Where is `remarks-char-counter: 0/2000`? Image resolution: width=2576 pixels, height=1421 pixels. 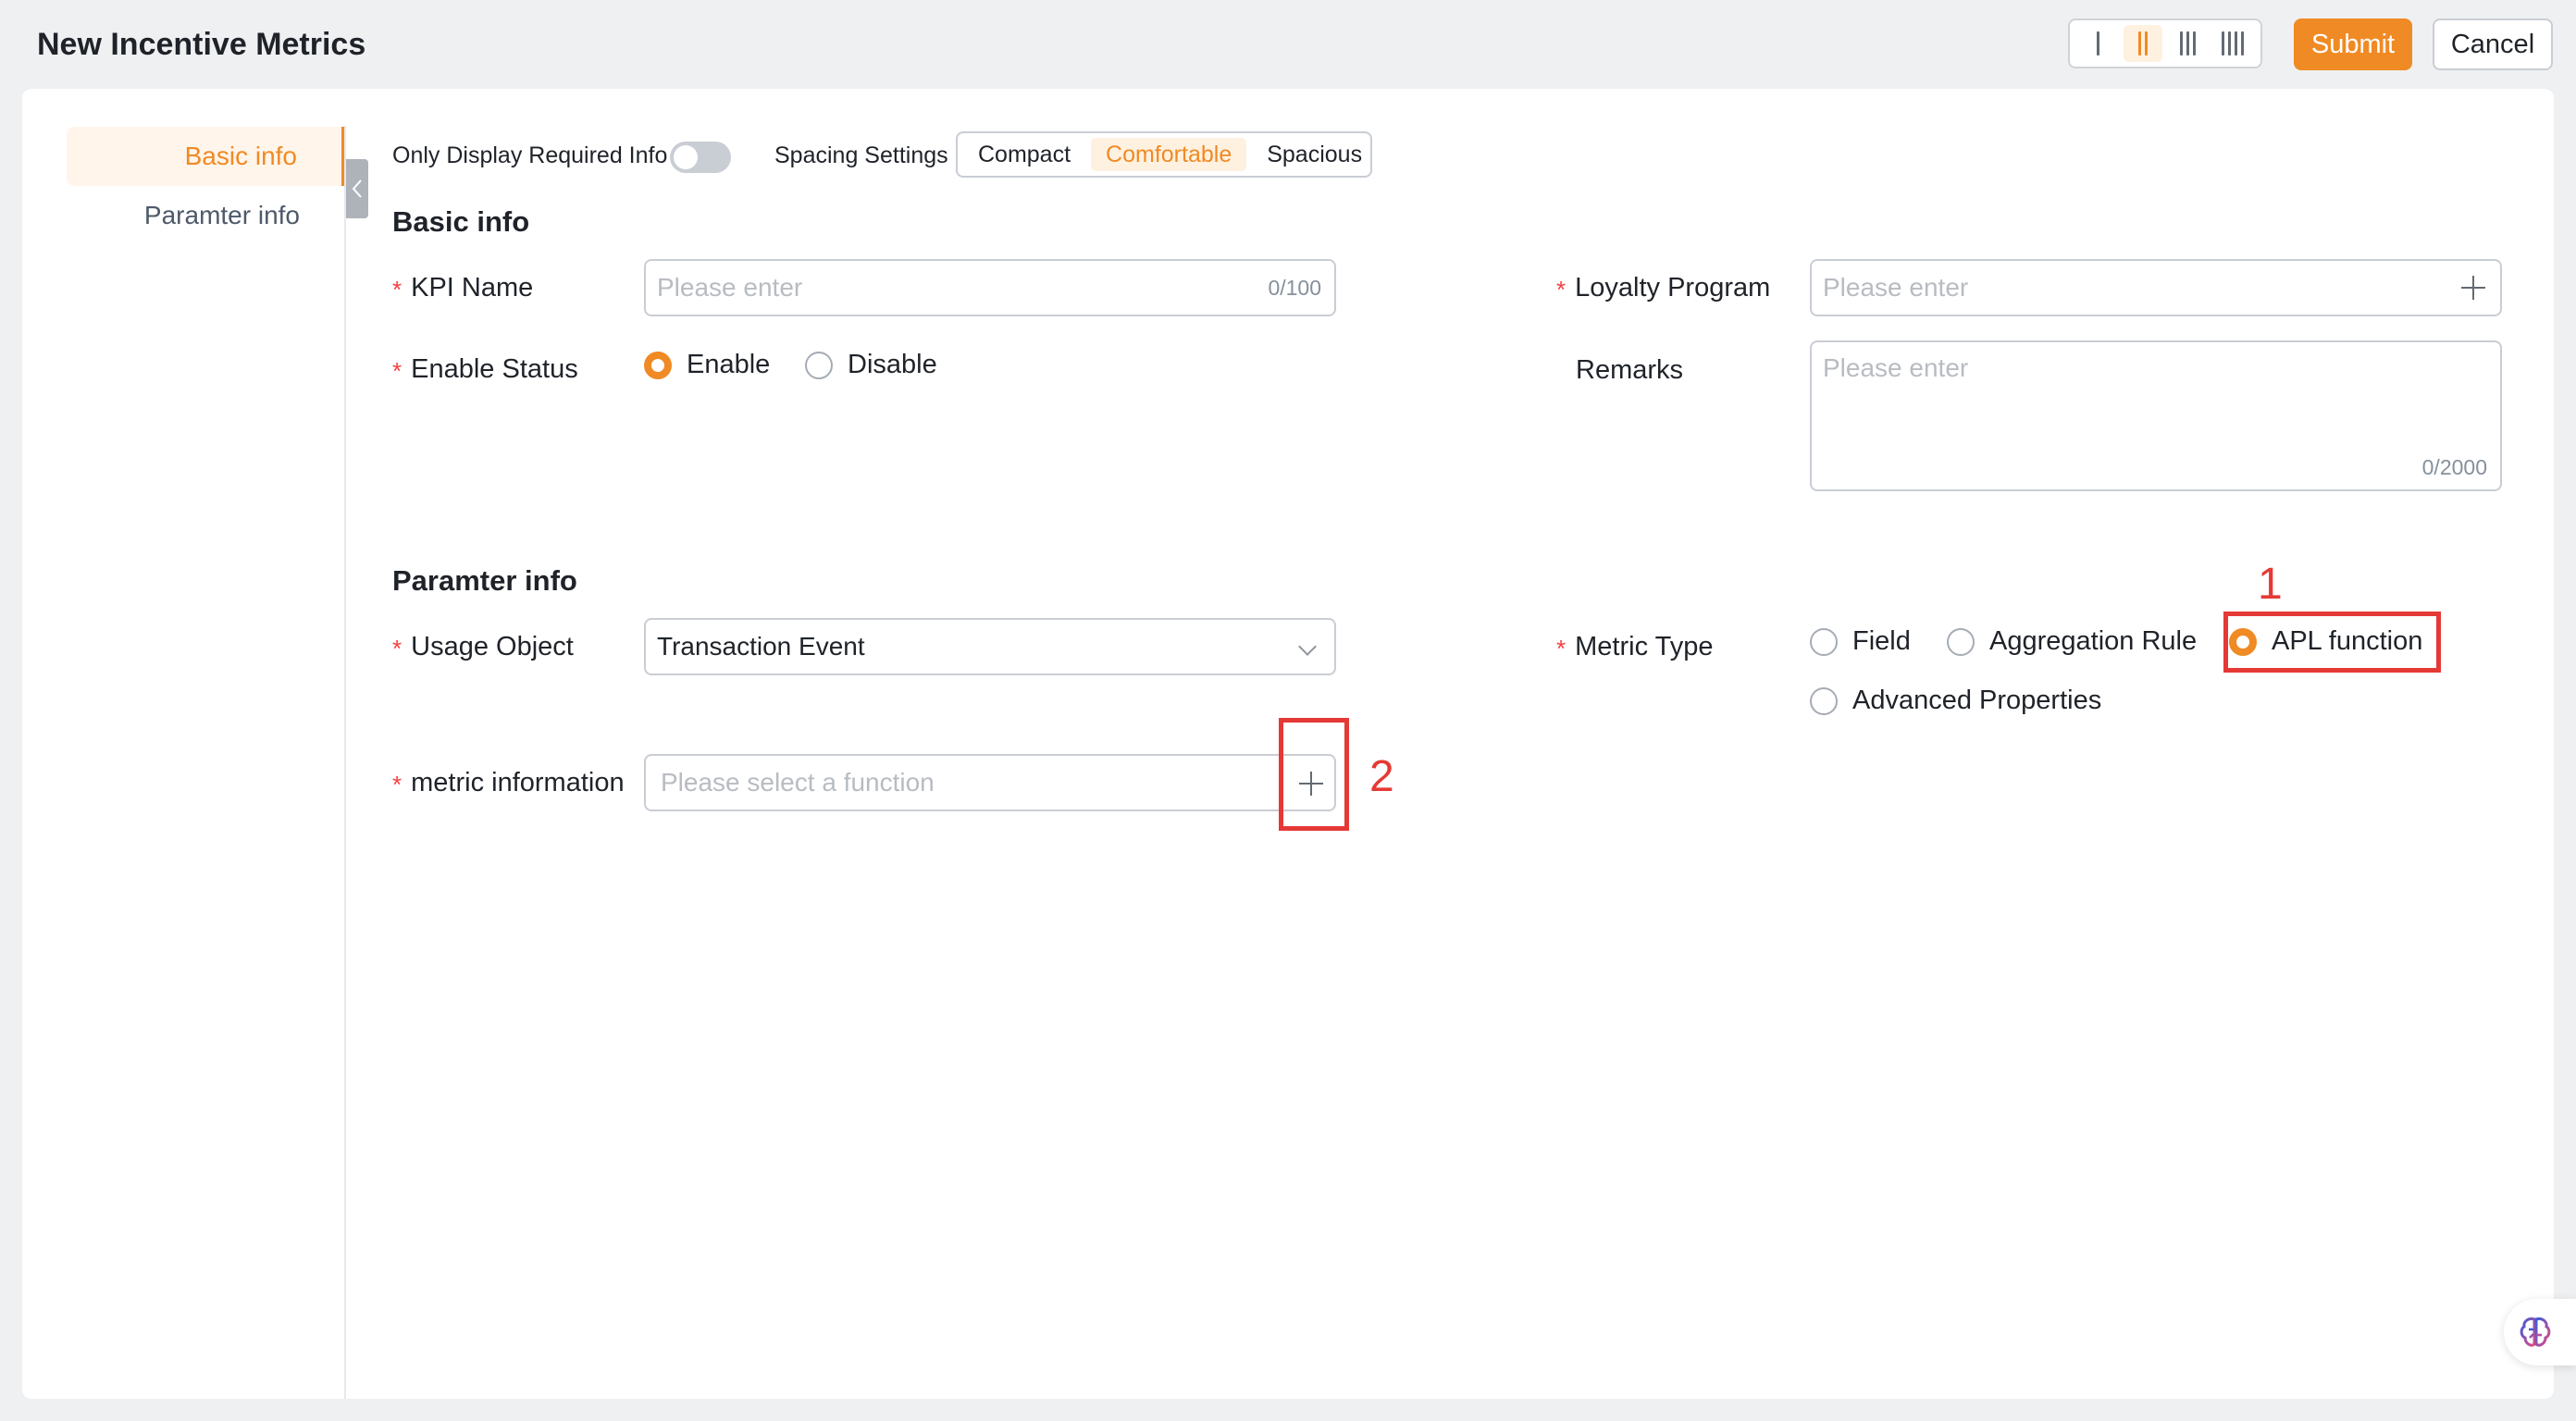 remarks-char-counter: 0/2000 is located at coordinates (2454, 467).